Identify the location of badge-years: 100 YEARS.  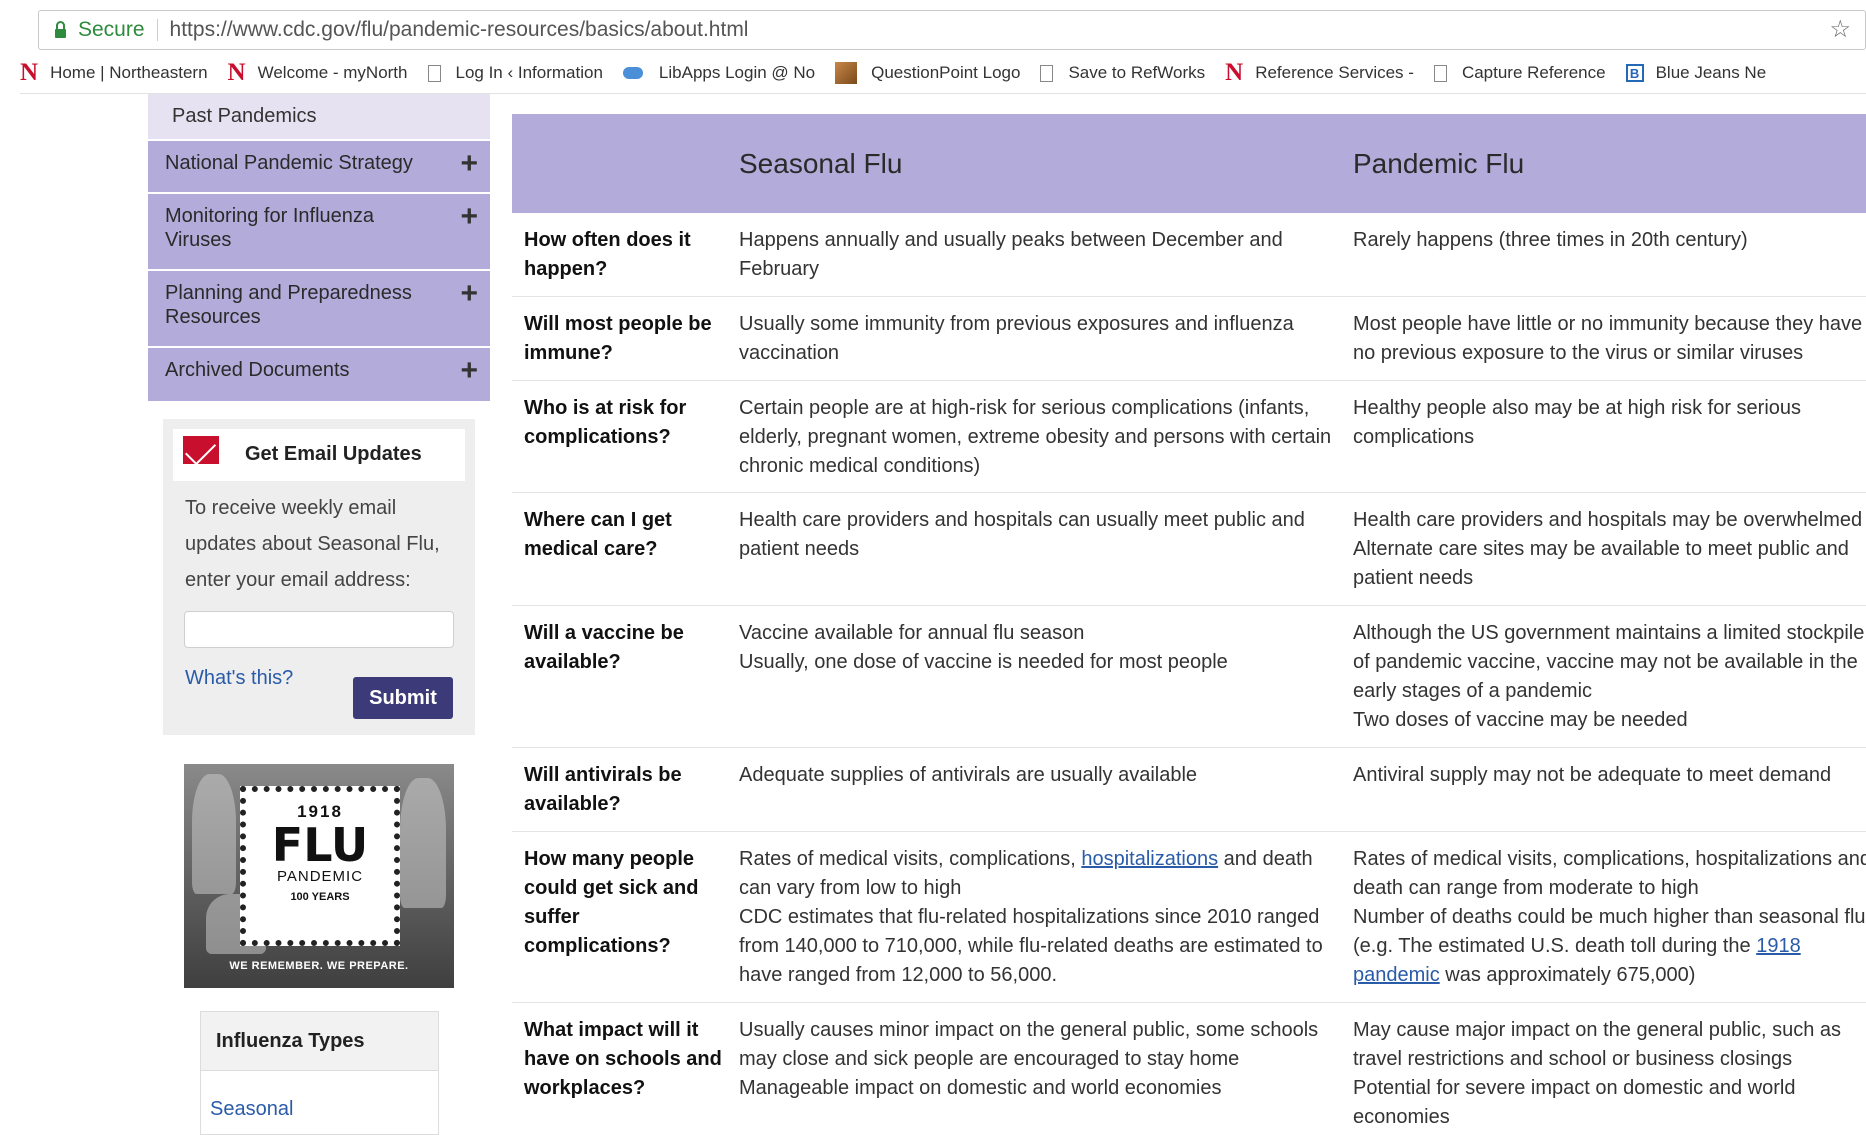
(320, 897).